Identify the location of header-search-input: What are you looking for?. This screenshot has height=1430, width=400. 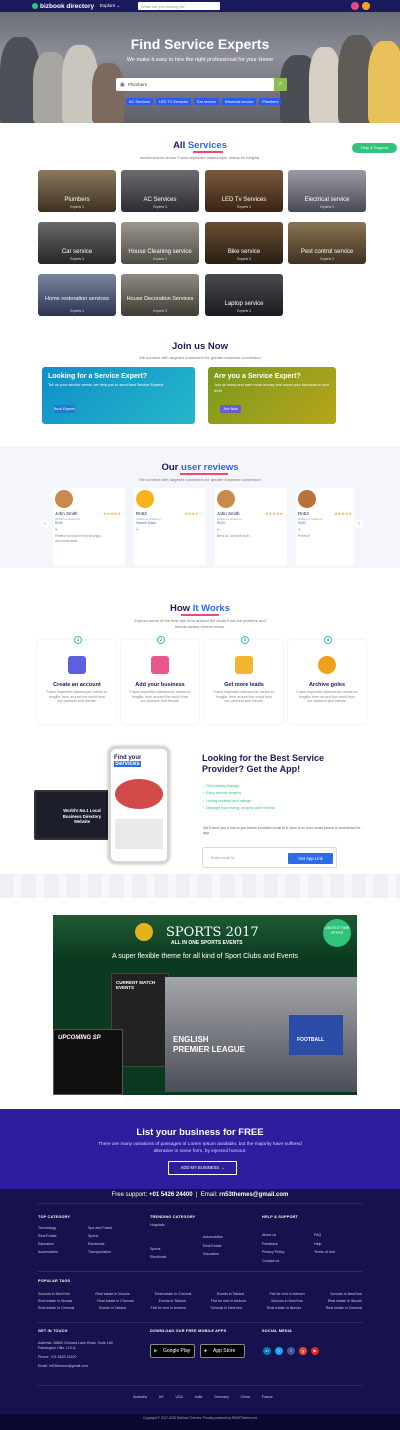
(179, 6).